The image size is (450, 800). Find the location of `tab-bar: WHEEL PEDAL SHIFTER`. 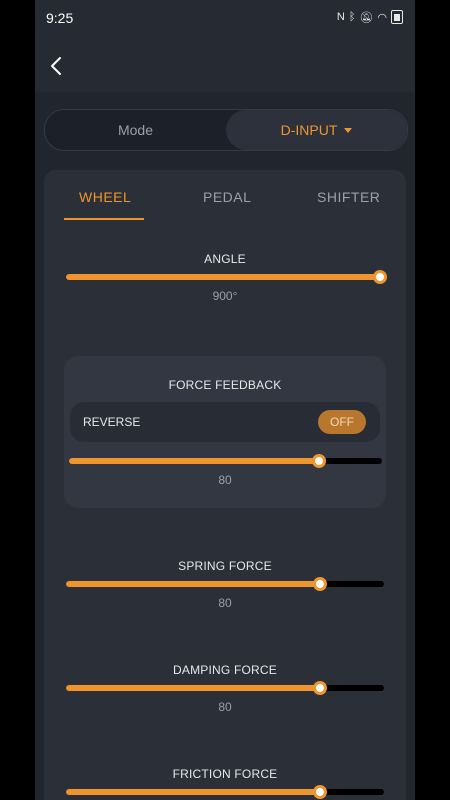

tab-bar: WHEEL PEDAL SHIFTER is located at coordinates (225, 196).